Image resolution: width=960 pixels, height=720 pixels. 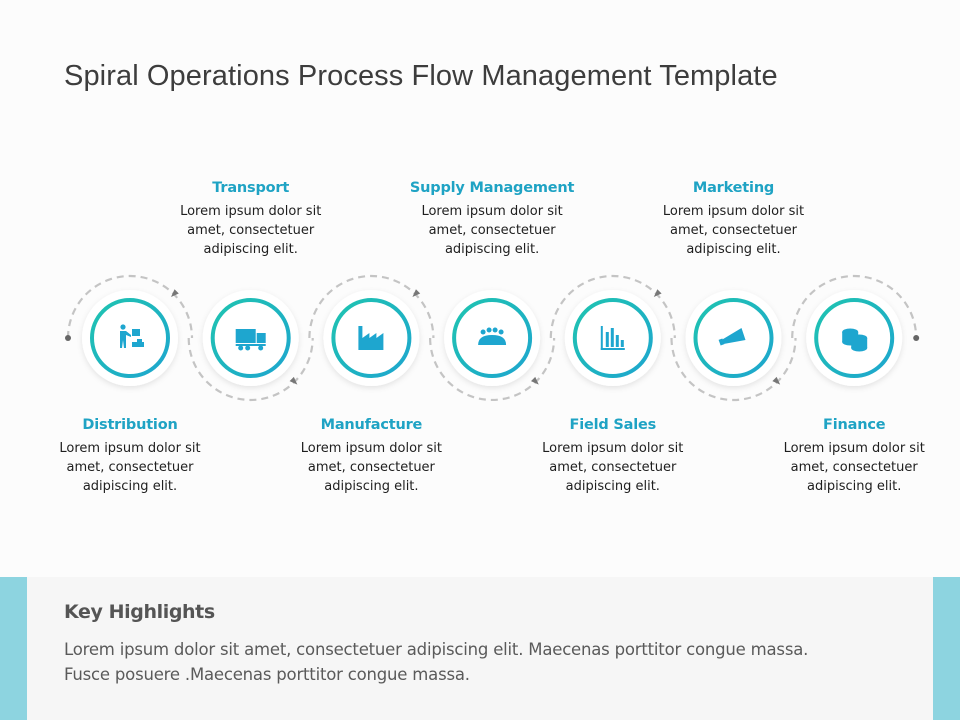 What do you see at coordinates (371, 425) in the screenshot?
I see `step-title: Manufacture` at bounding box center [371, 425].